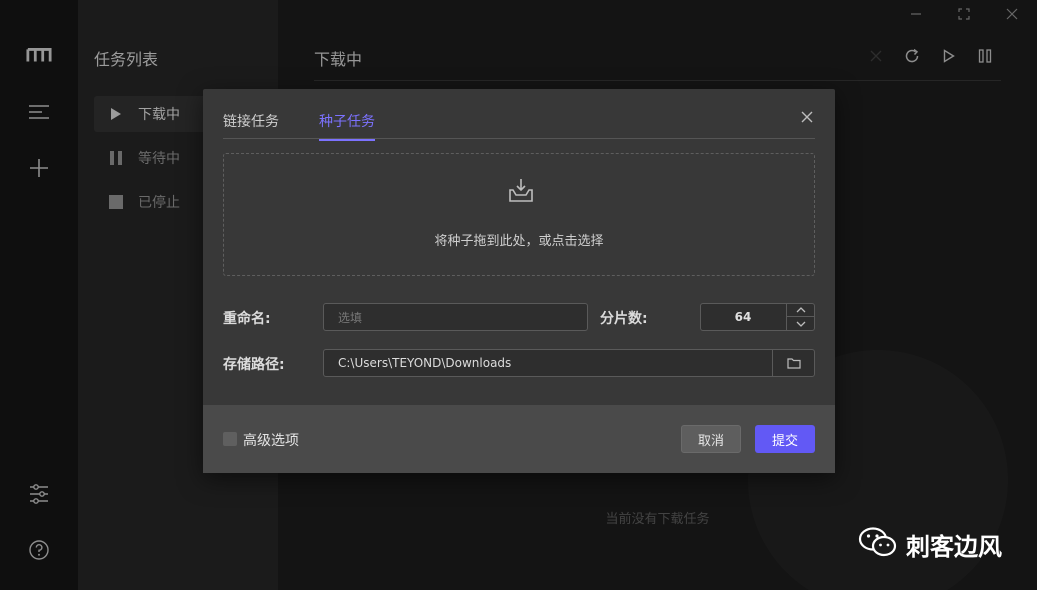 Image resolution: width=1037 pixels, height=590 pixels. I want to click on split-count-label: 分片数:, so click(624, 319).